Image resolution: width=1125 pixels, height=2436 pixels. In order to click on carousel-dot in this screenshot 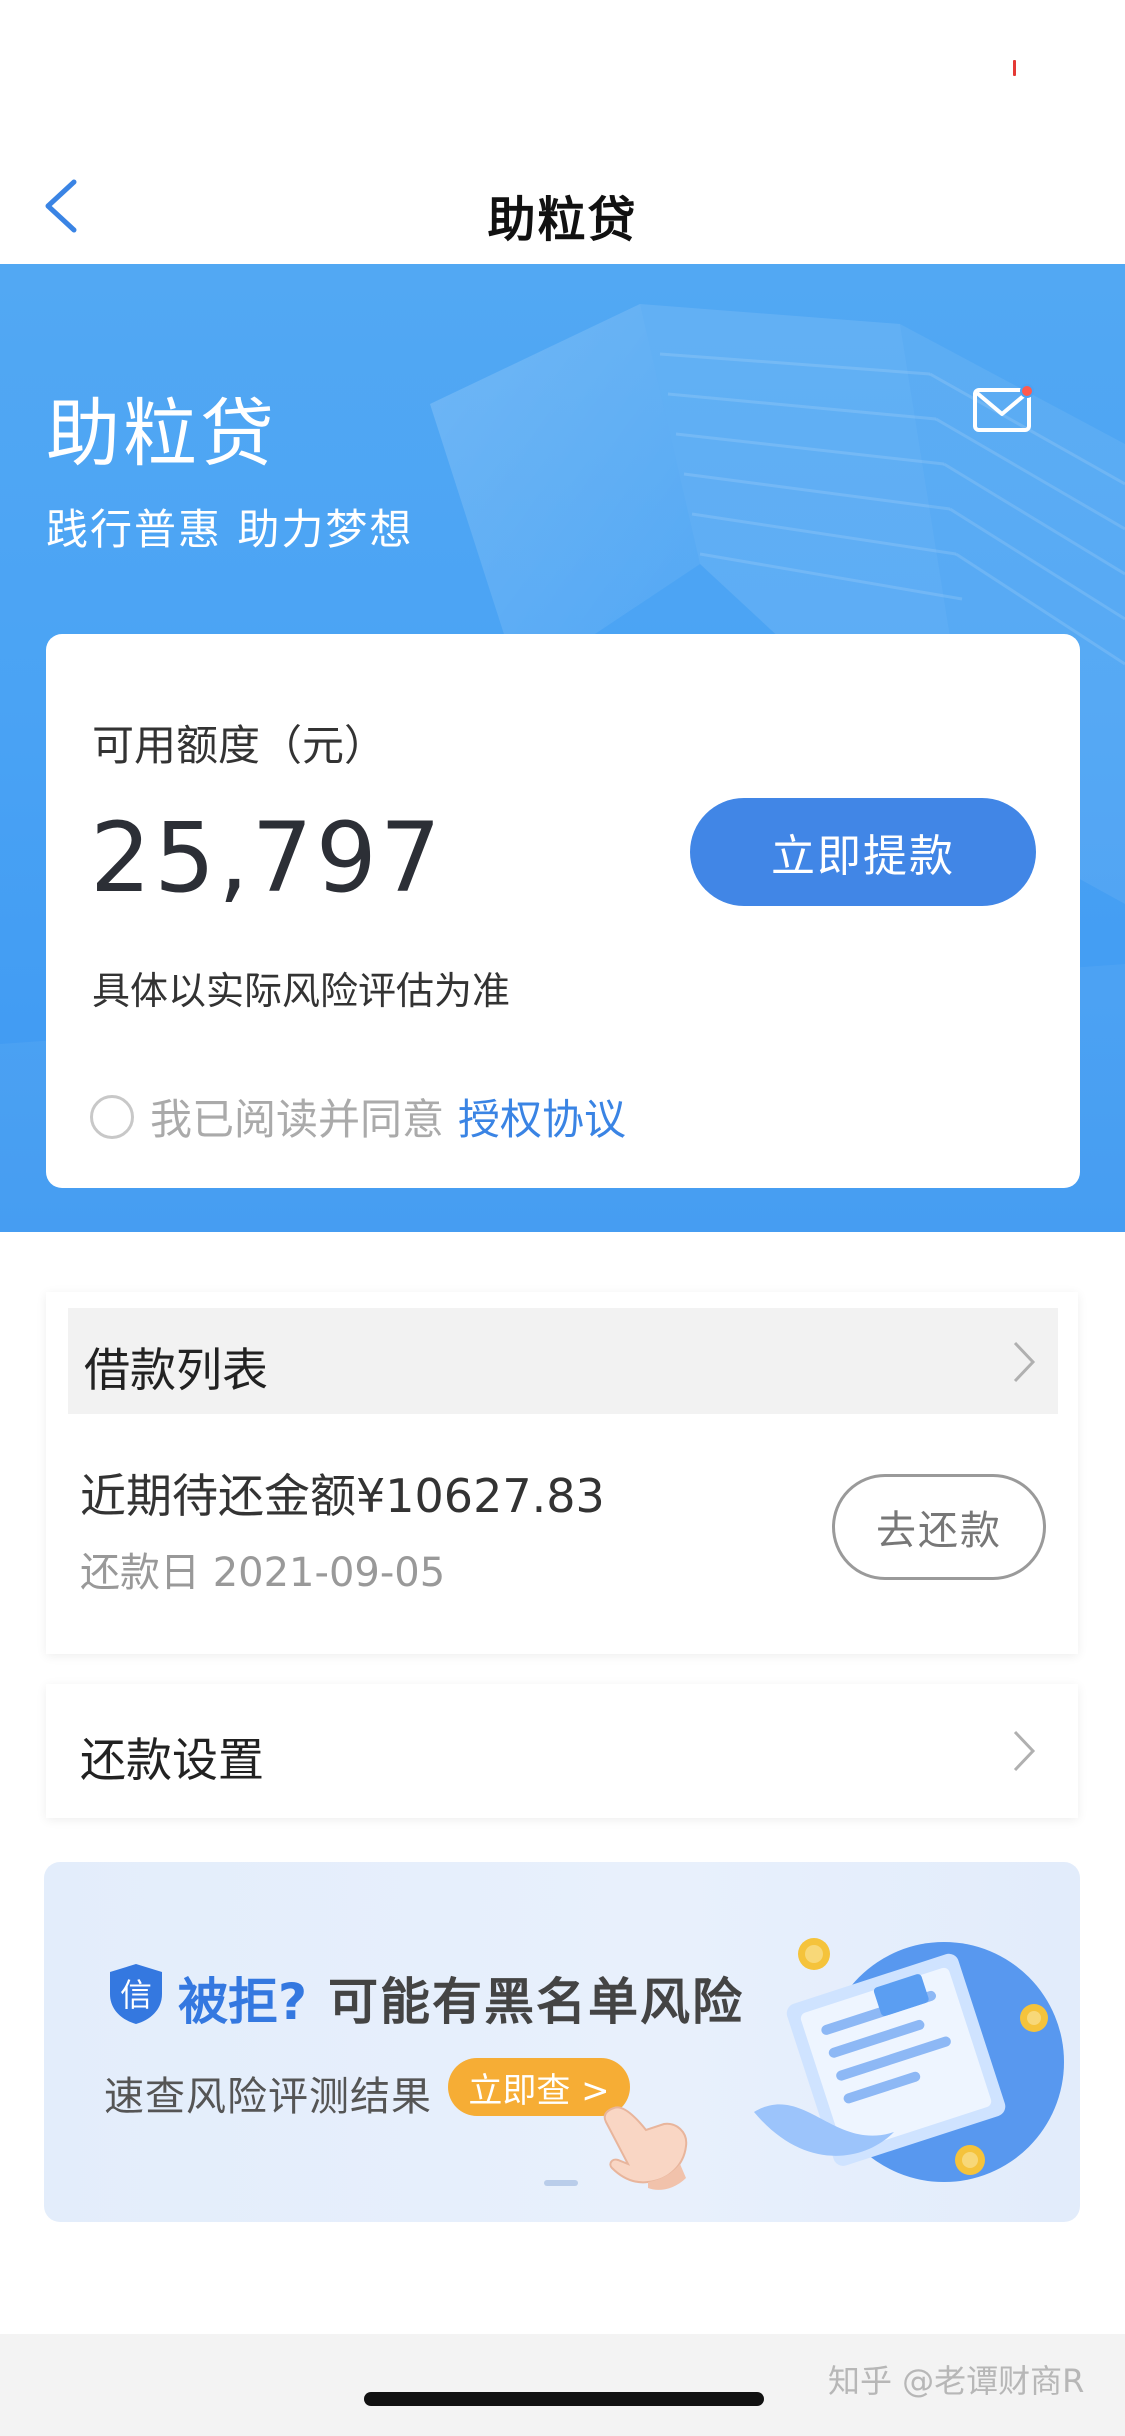, I will do `click(561, 2183)`.